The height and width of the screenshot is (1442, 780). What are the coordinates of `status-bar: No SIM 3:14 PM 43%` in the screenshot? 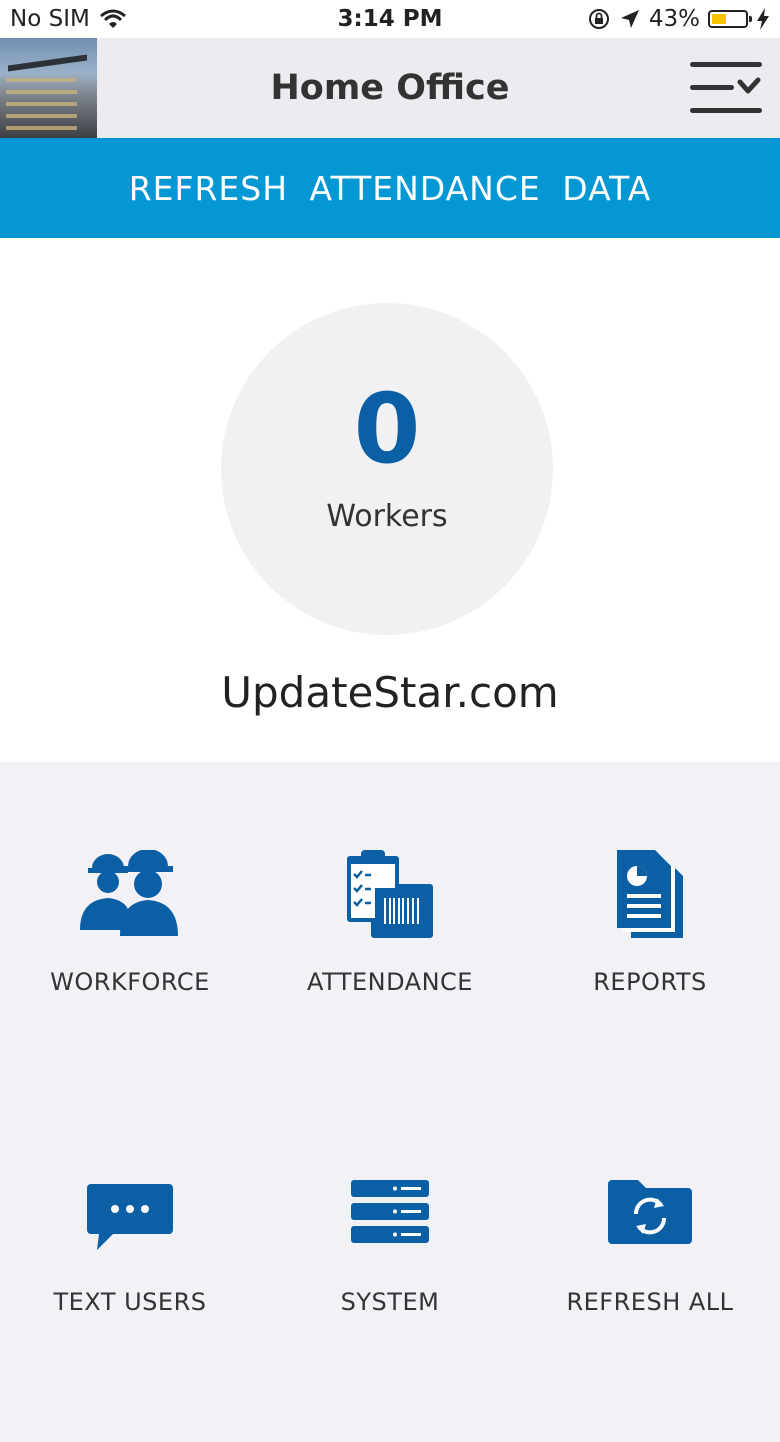 It's located at (390, 19).